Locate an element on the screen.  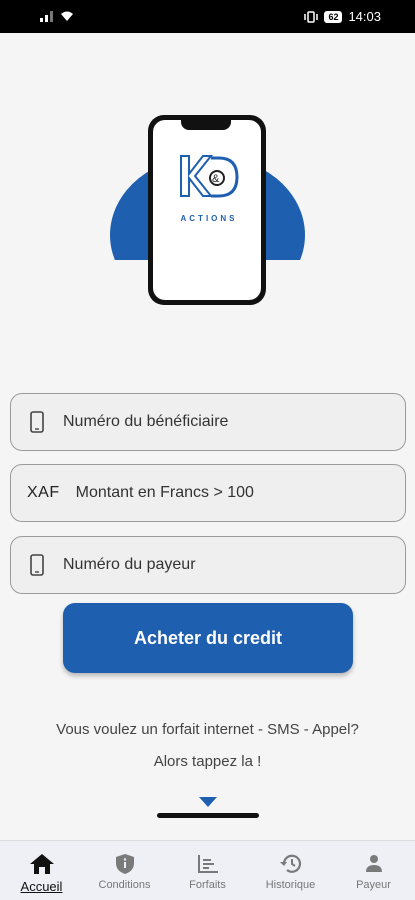
person-icon is located at coordinates (374, 864).